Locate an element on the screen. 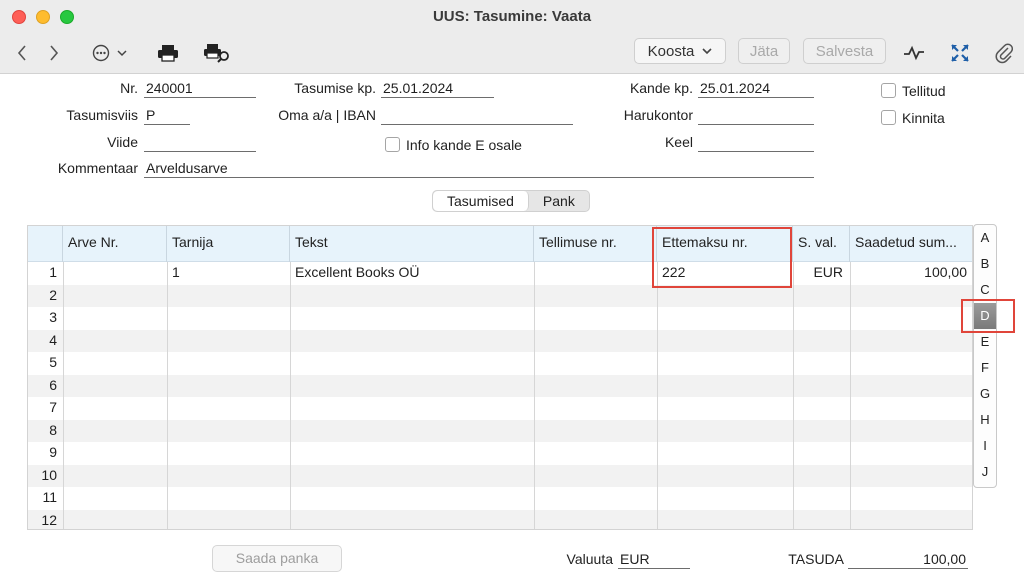  activity-icon is located at coordinates (914, 53).